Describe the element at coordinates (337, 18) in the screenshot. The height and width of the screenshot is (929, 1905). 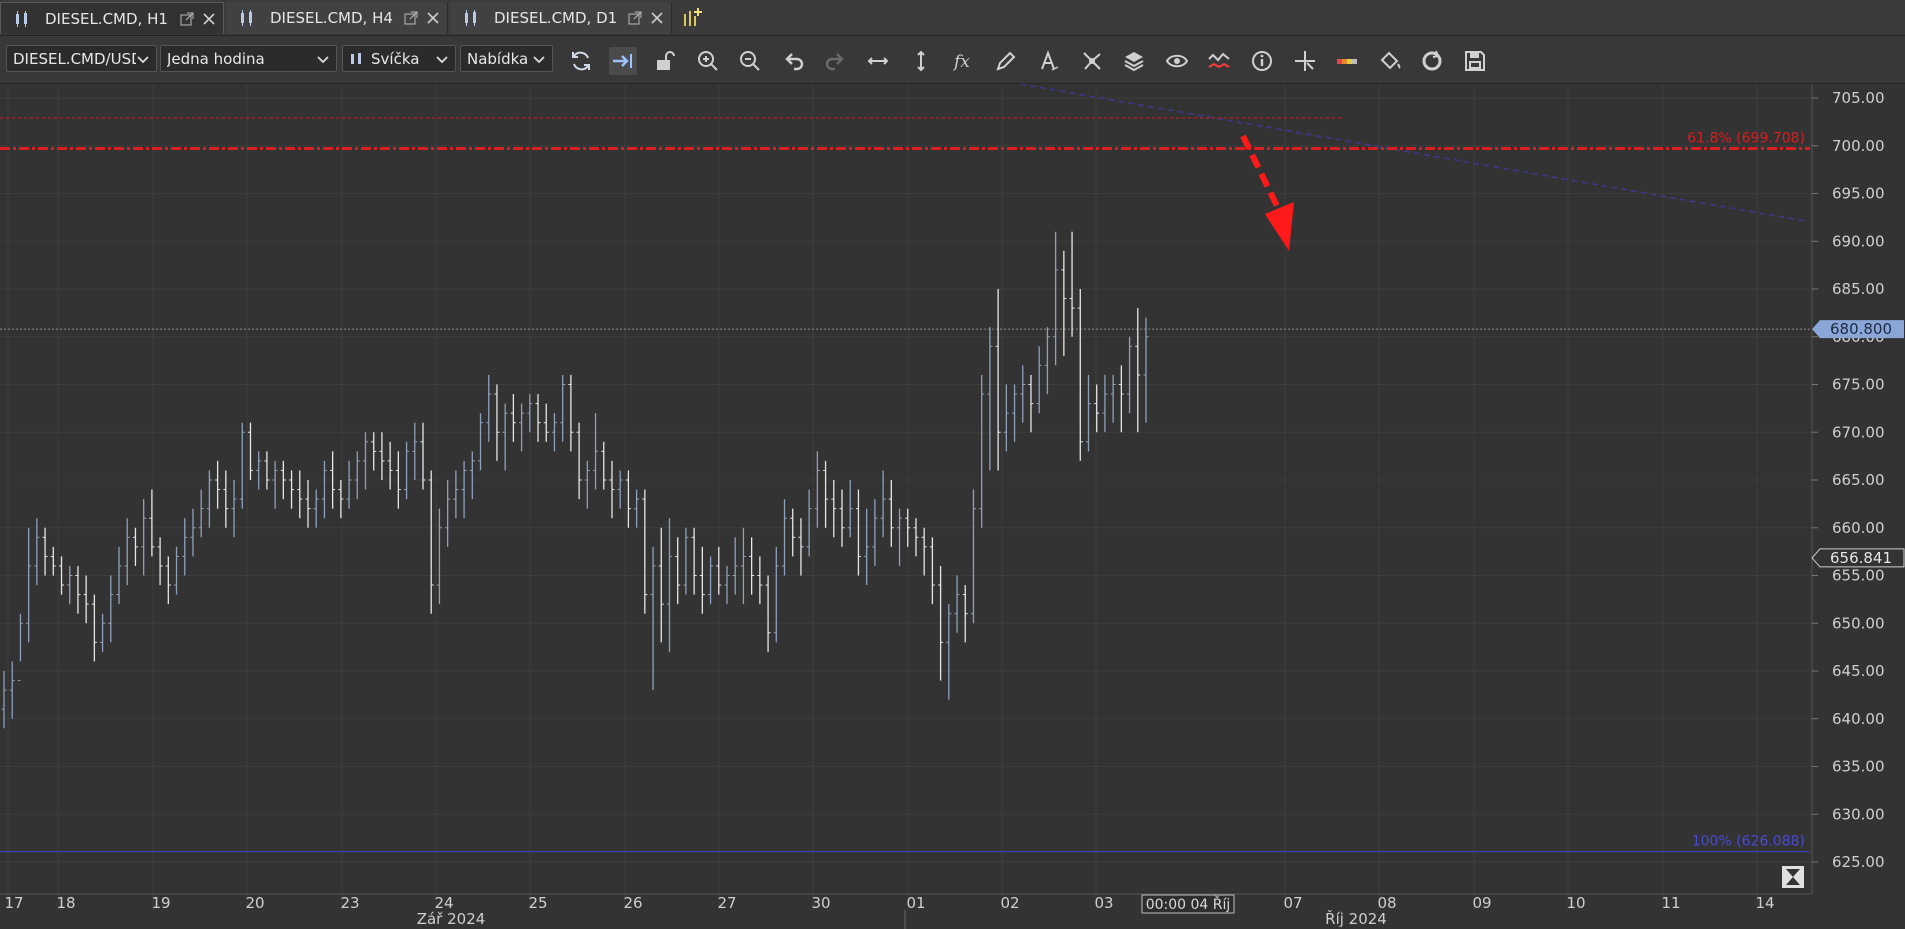
I see `tab-diesel-h4: DIESEL.CMD, H4` at that location.